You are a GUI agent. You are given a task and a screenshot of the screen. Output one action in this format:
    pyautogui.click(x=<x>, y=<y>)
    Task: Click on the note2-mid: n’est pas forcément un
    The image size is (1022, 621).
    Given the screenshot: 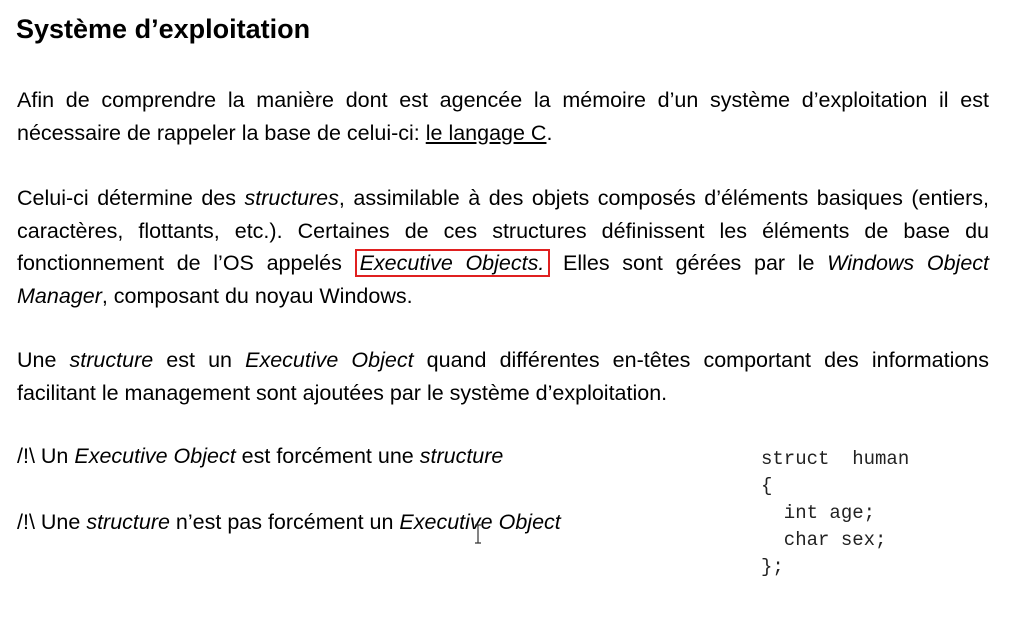 What is the action you would take?
    pyautogui.click(x=284, y=522)
    